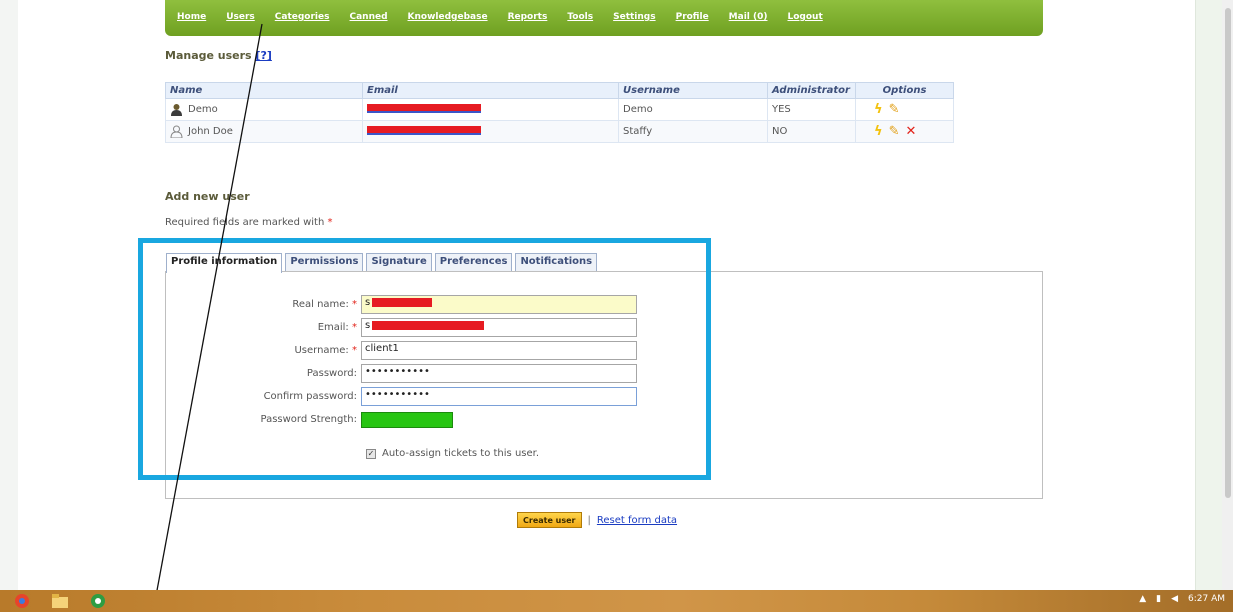 Image resolution: width=1233 pixels, height=612 pixels. I want to click on nav-settings: Settings, so click(634, 17).